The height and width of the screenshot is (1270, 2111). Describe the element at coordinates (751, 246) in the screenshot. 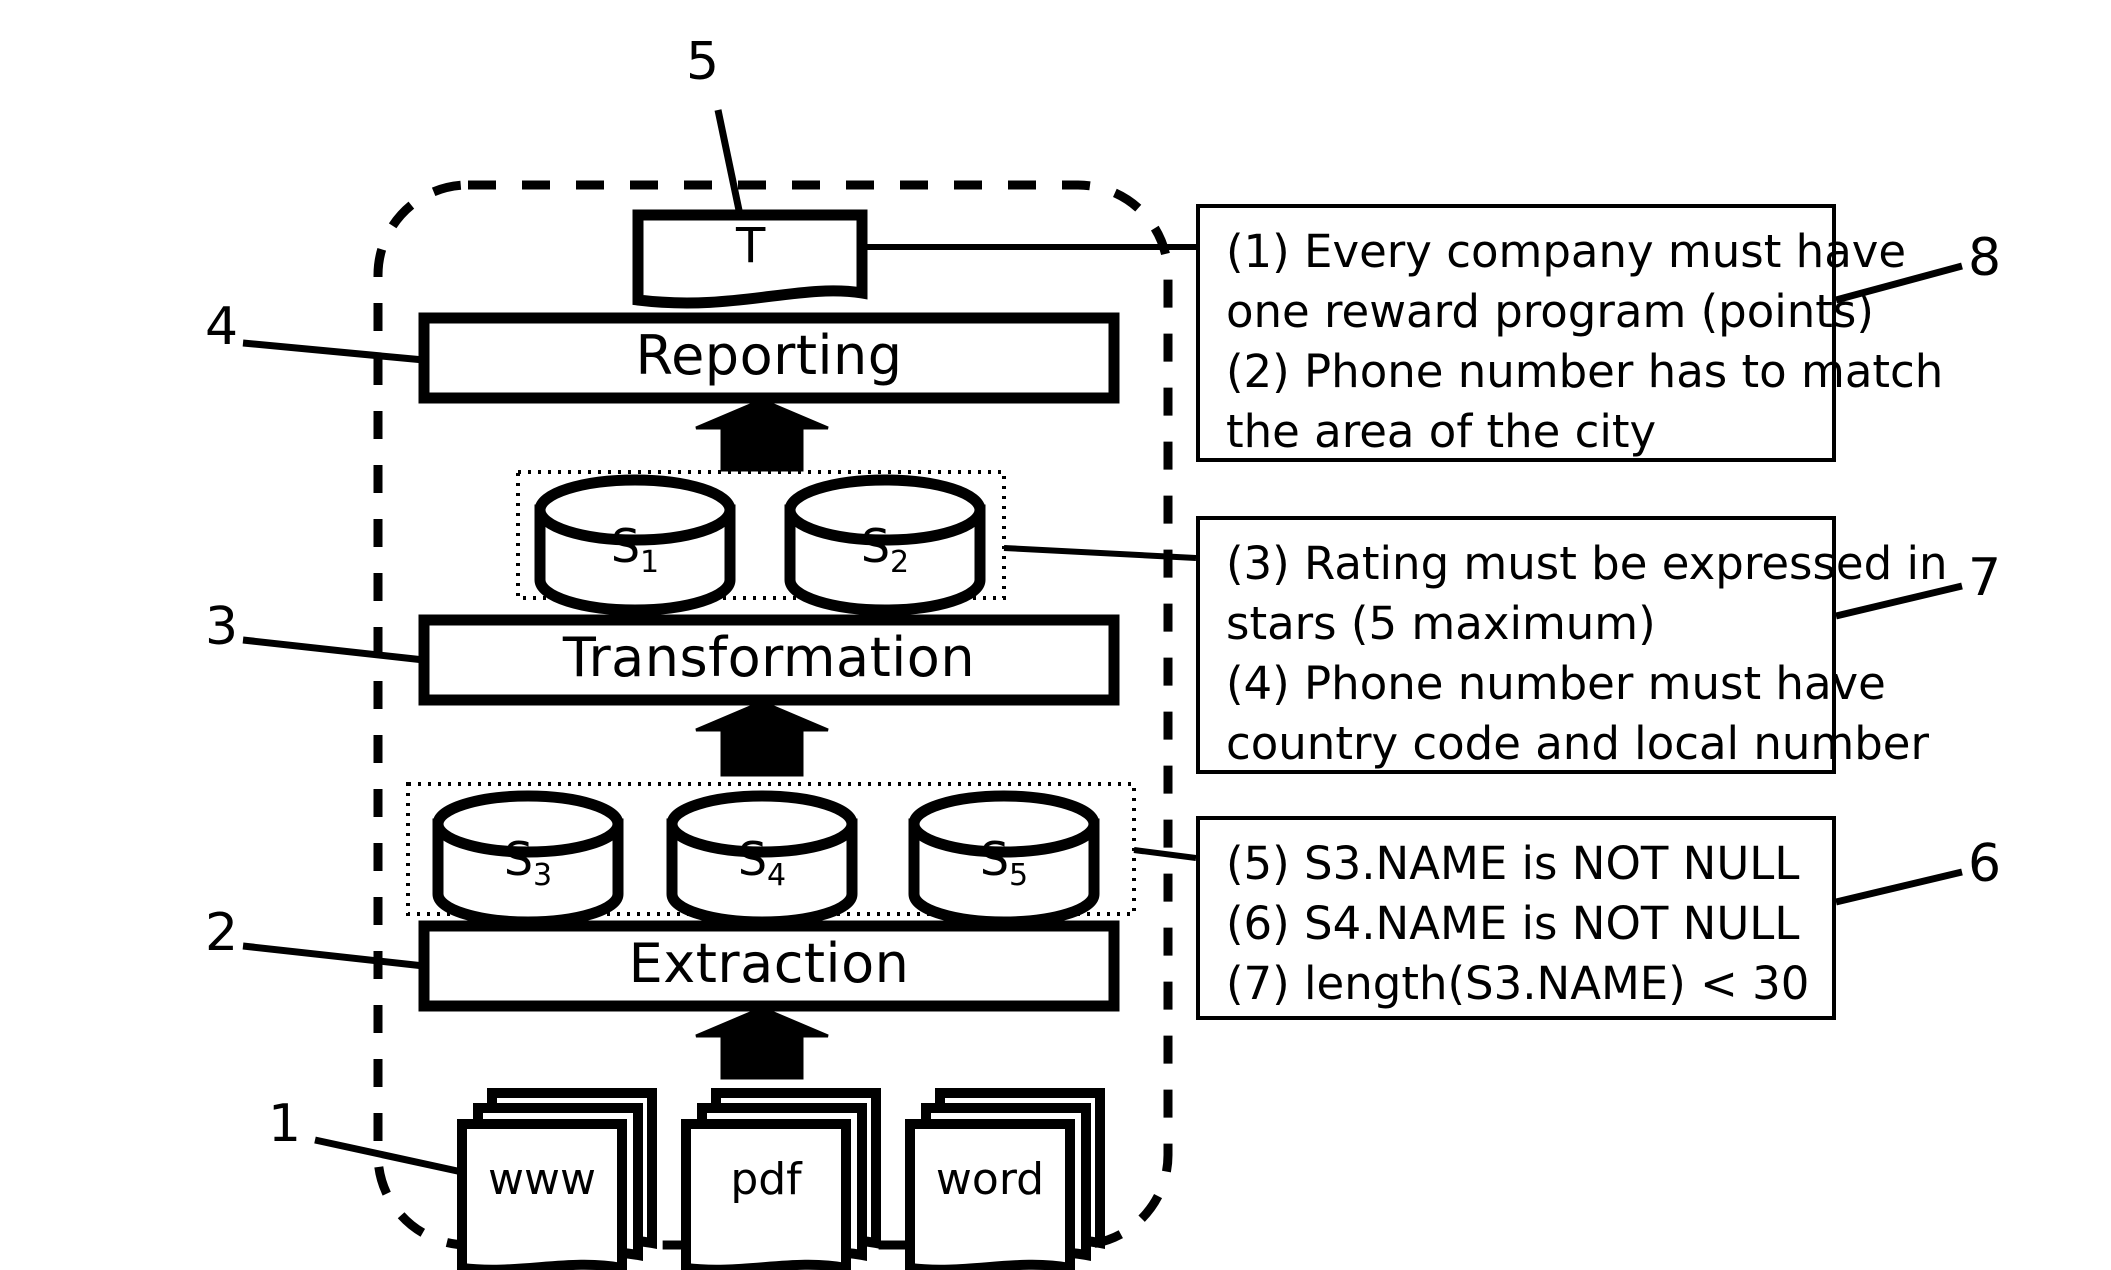

I see `target-document-label: T` at that location.